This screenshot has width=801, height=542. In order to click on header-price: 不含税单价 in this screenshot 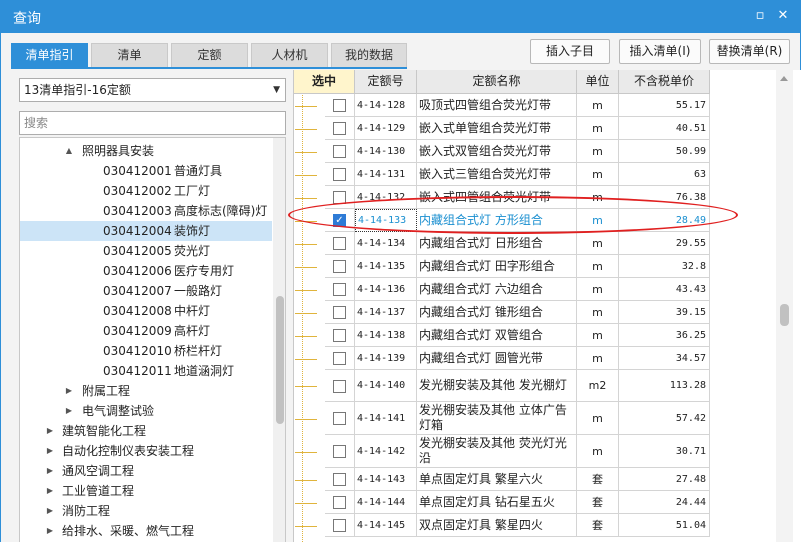, I will do `click(664, 82)`.